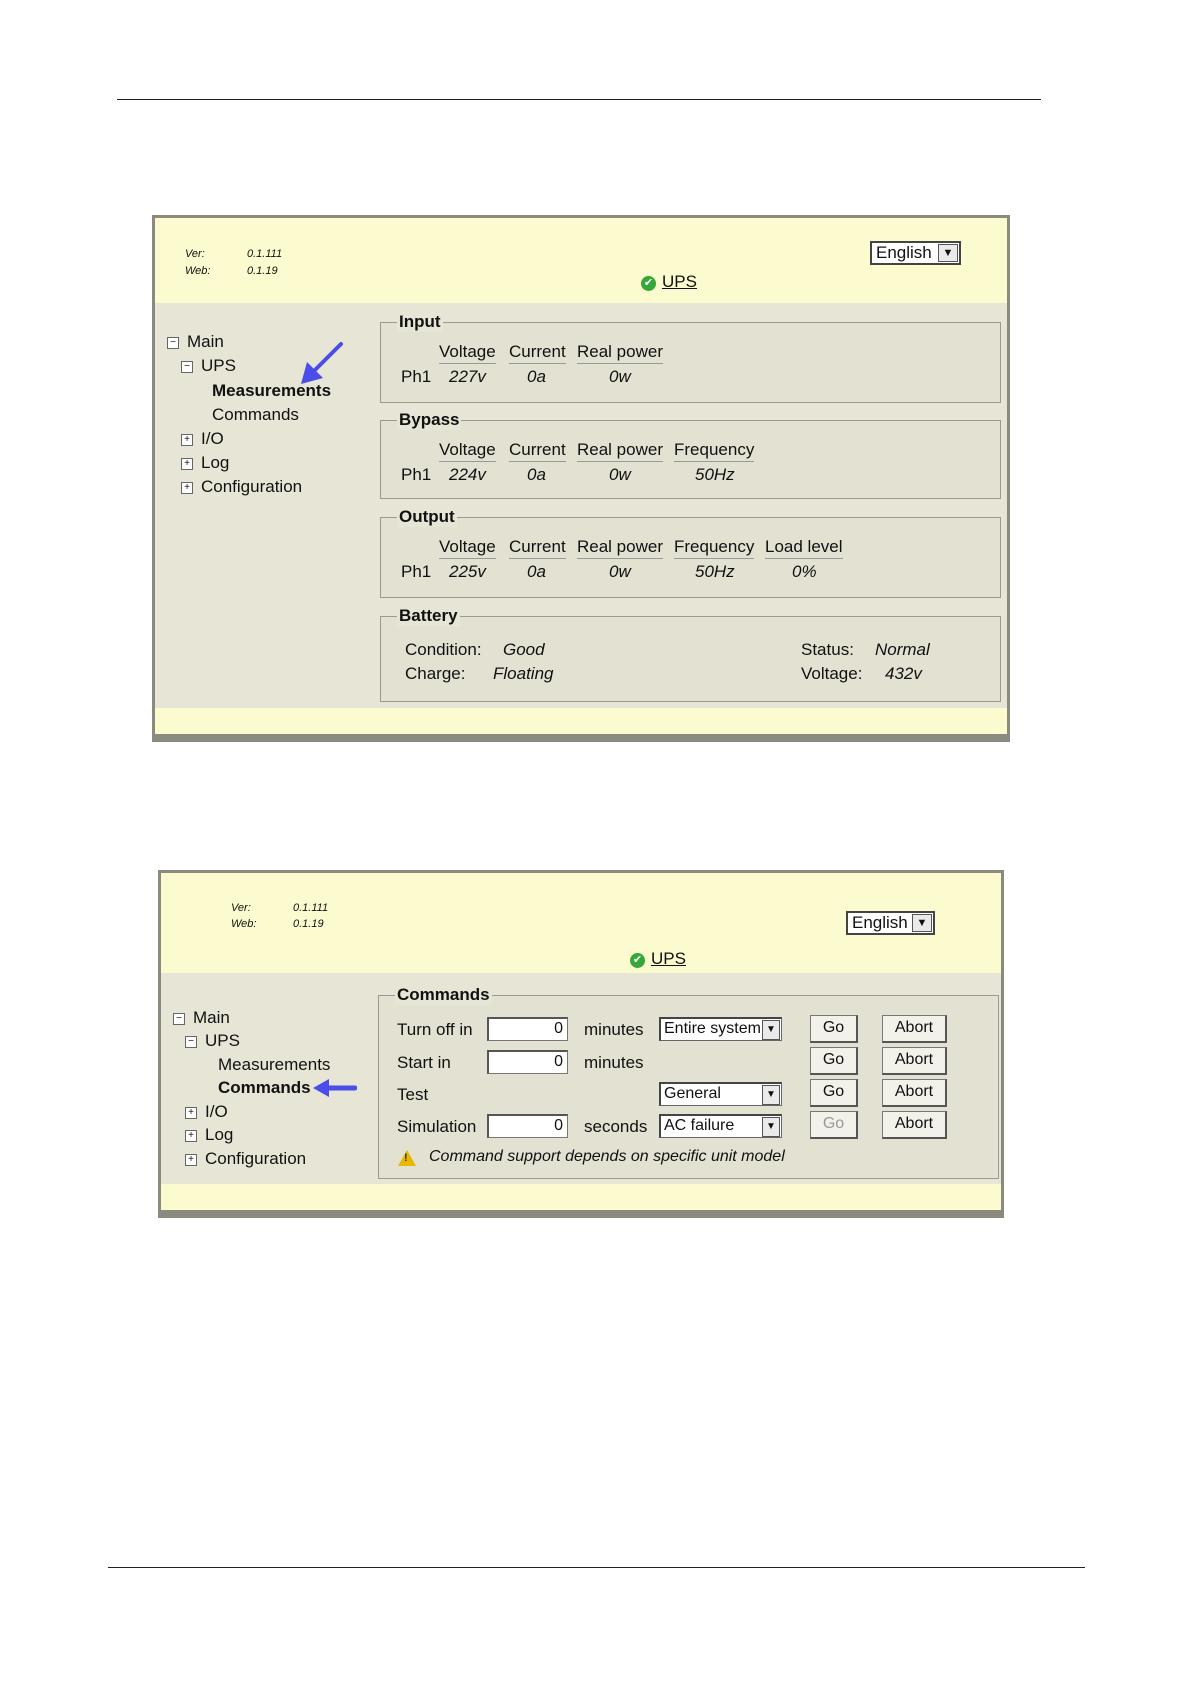 The width and height of the screenshot is (1191, 1684). Describe the element at coordinates (914, 1029) in the screenshot. I see `turn-off-abort-button: Abort` at that location.